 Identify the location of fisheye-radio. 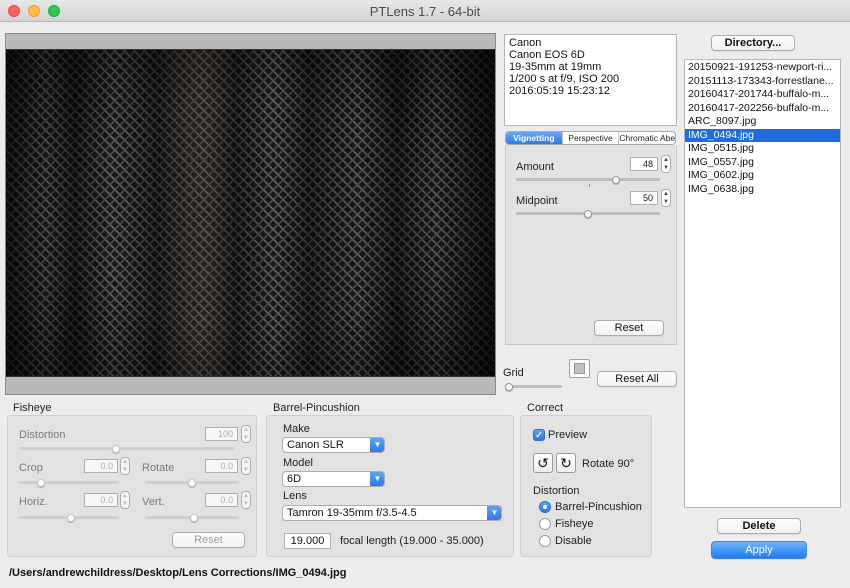
(545, 524).